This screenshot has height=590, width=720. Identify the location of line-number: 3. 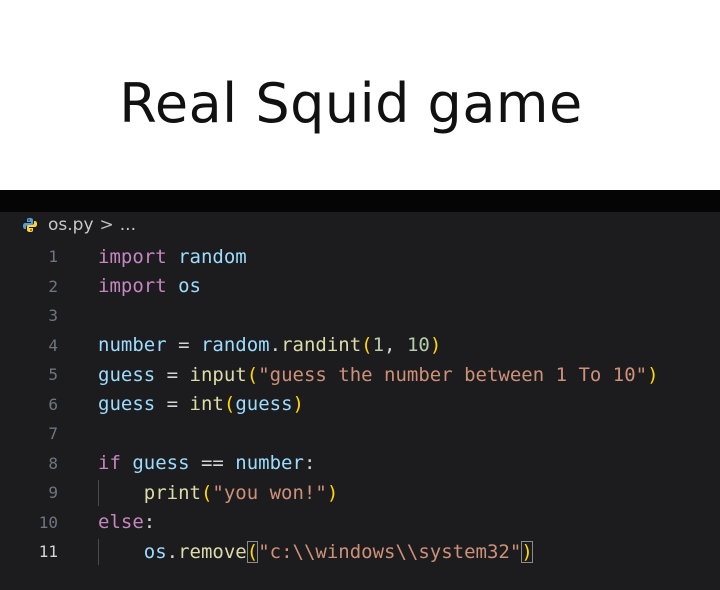
(53, 315).